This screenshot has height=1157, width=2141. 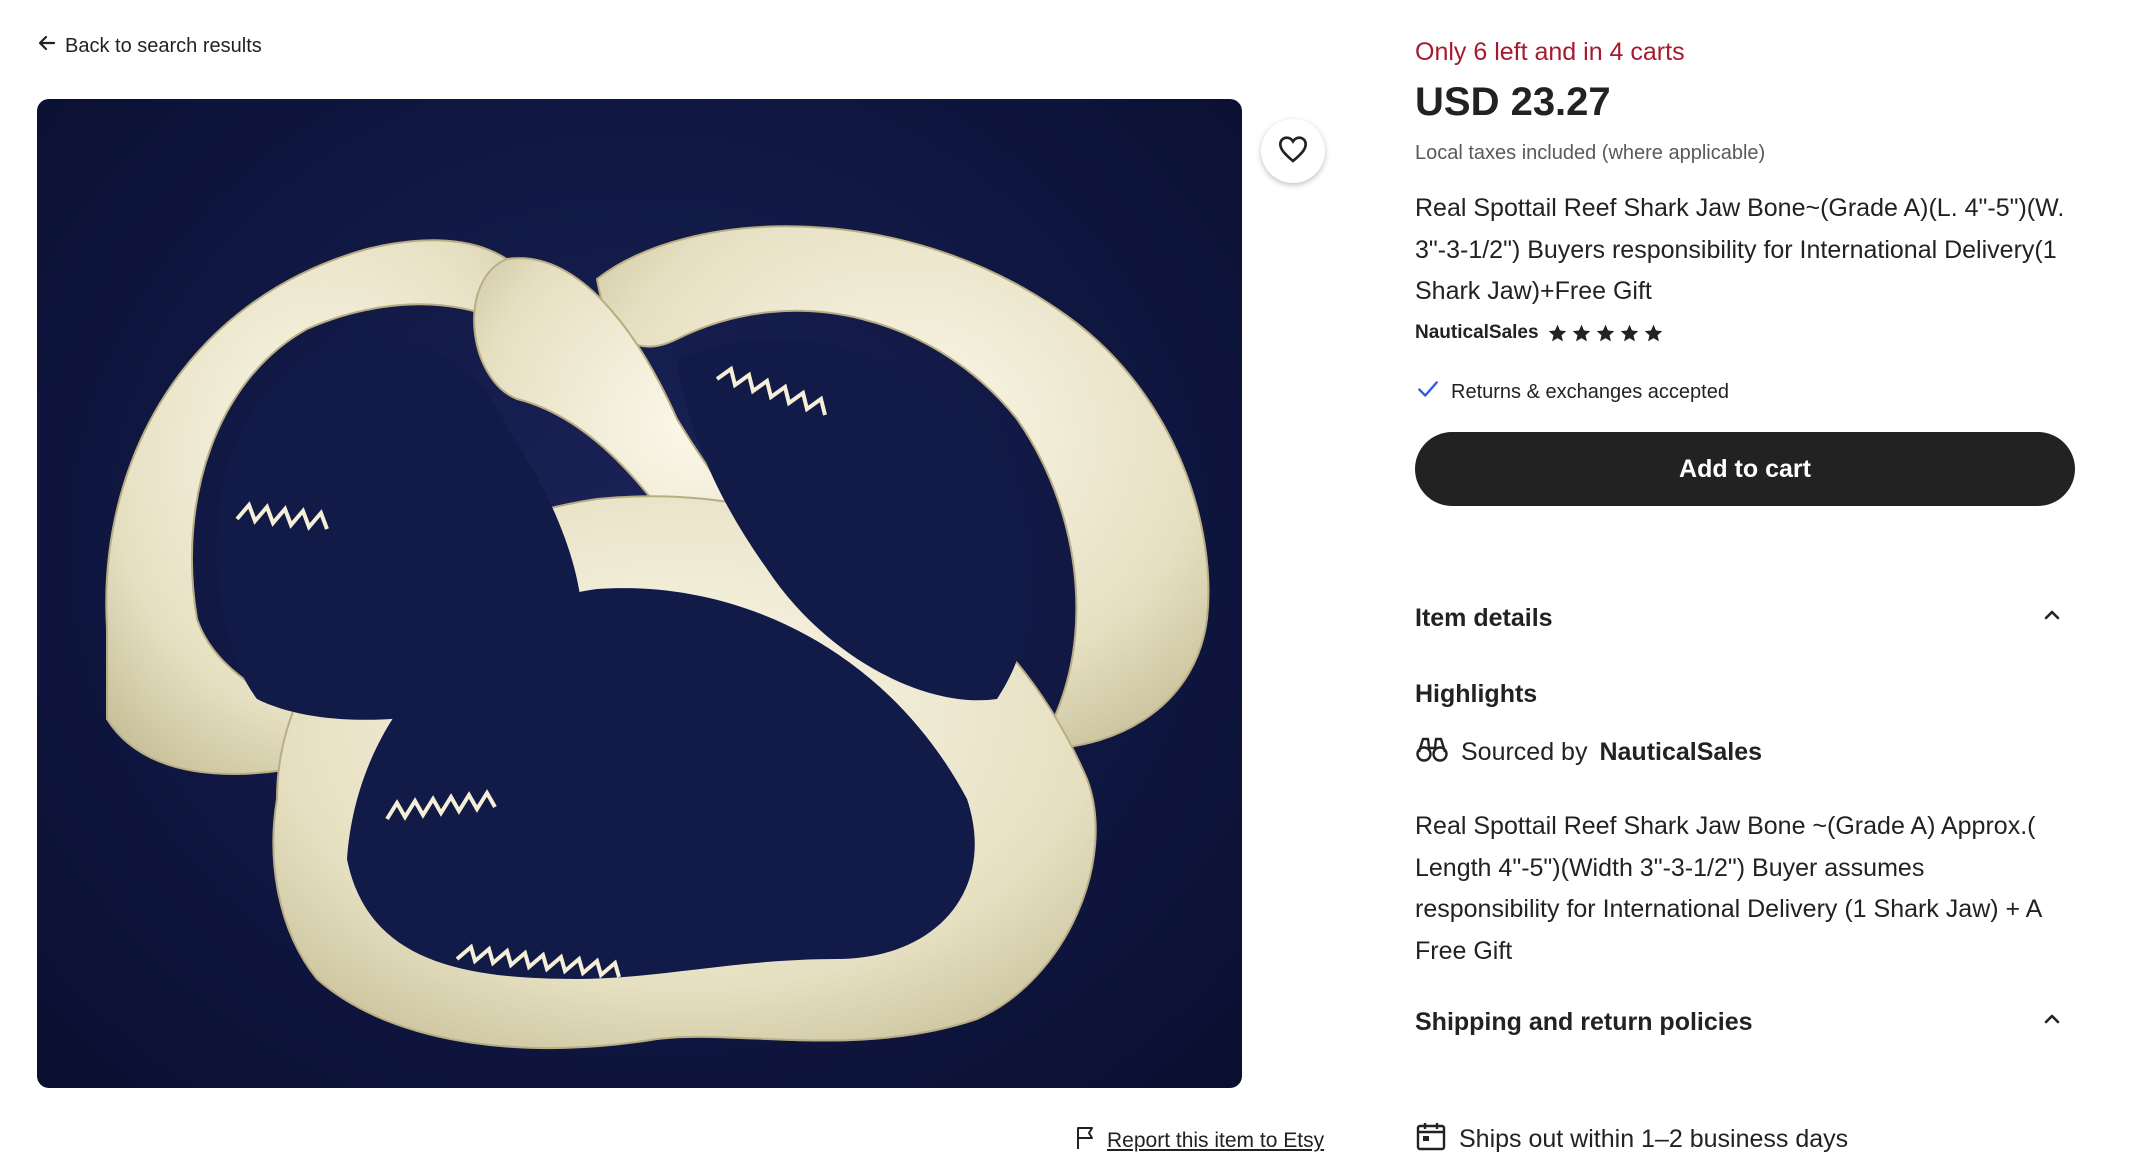 What do you see at coordinates (1681, 752) in the screenshot?
I see `sourced-by-shop: NauticalSales` at bounding box center [1681, 752].